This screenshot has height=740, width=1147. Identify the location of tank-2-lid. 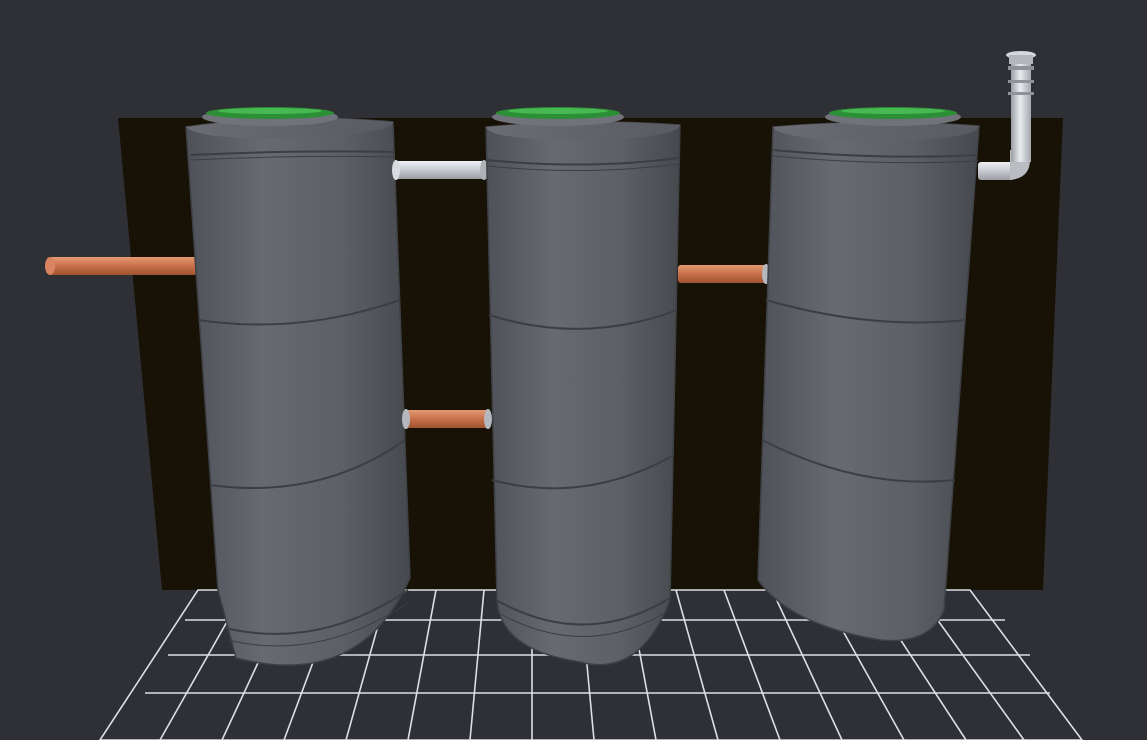
(558, 116).